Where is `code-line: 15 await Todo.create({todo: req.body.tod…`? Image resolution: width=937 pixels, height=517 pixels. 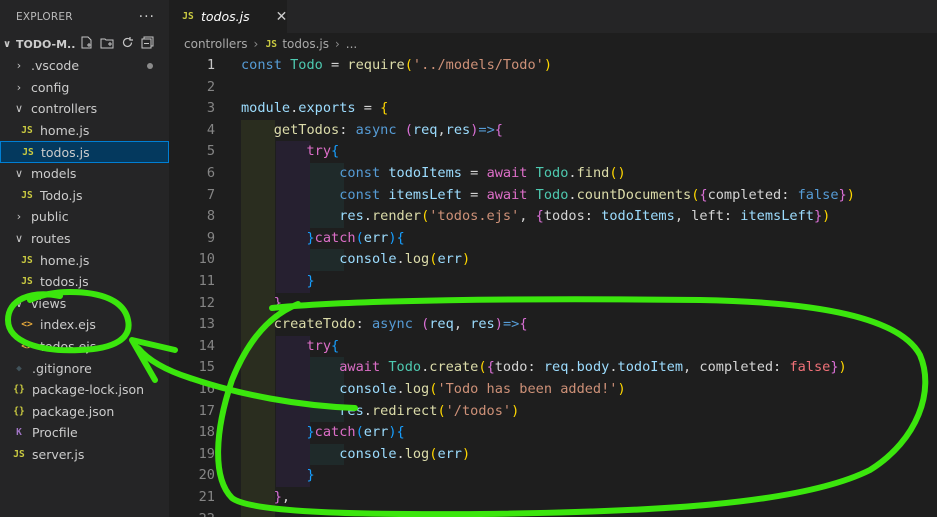 code-line: 15 await Todo.create({todo: req.body.tod… is located at coordinates (553, 368).